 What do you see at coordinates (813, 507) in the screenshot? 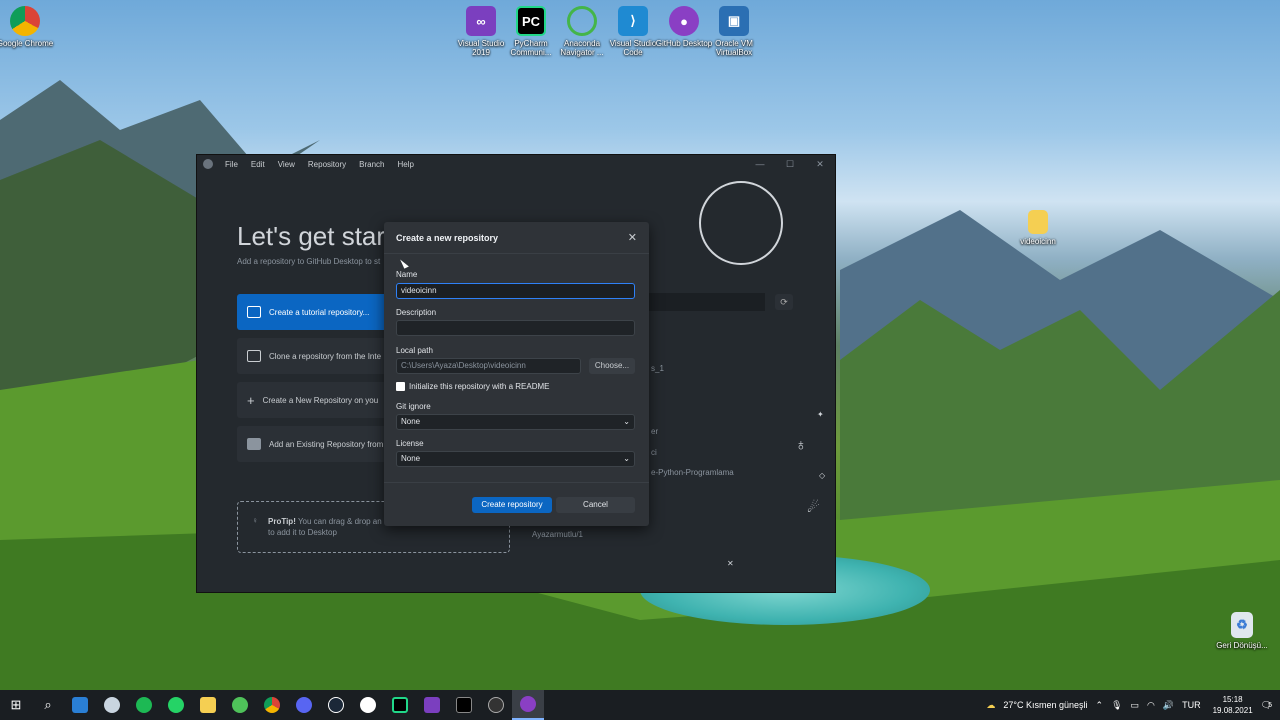
I see `rocket-icon: ☄` at bounding box center [813, 507].